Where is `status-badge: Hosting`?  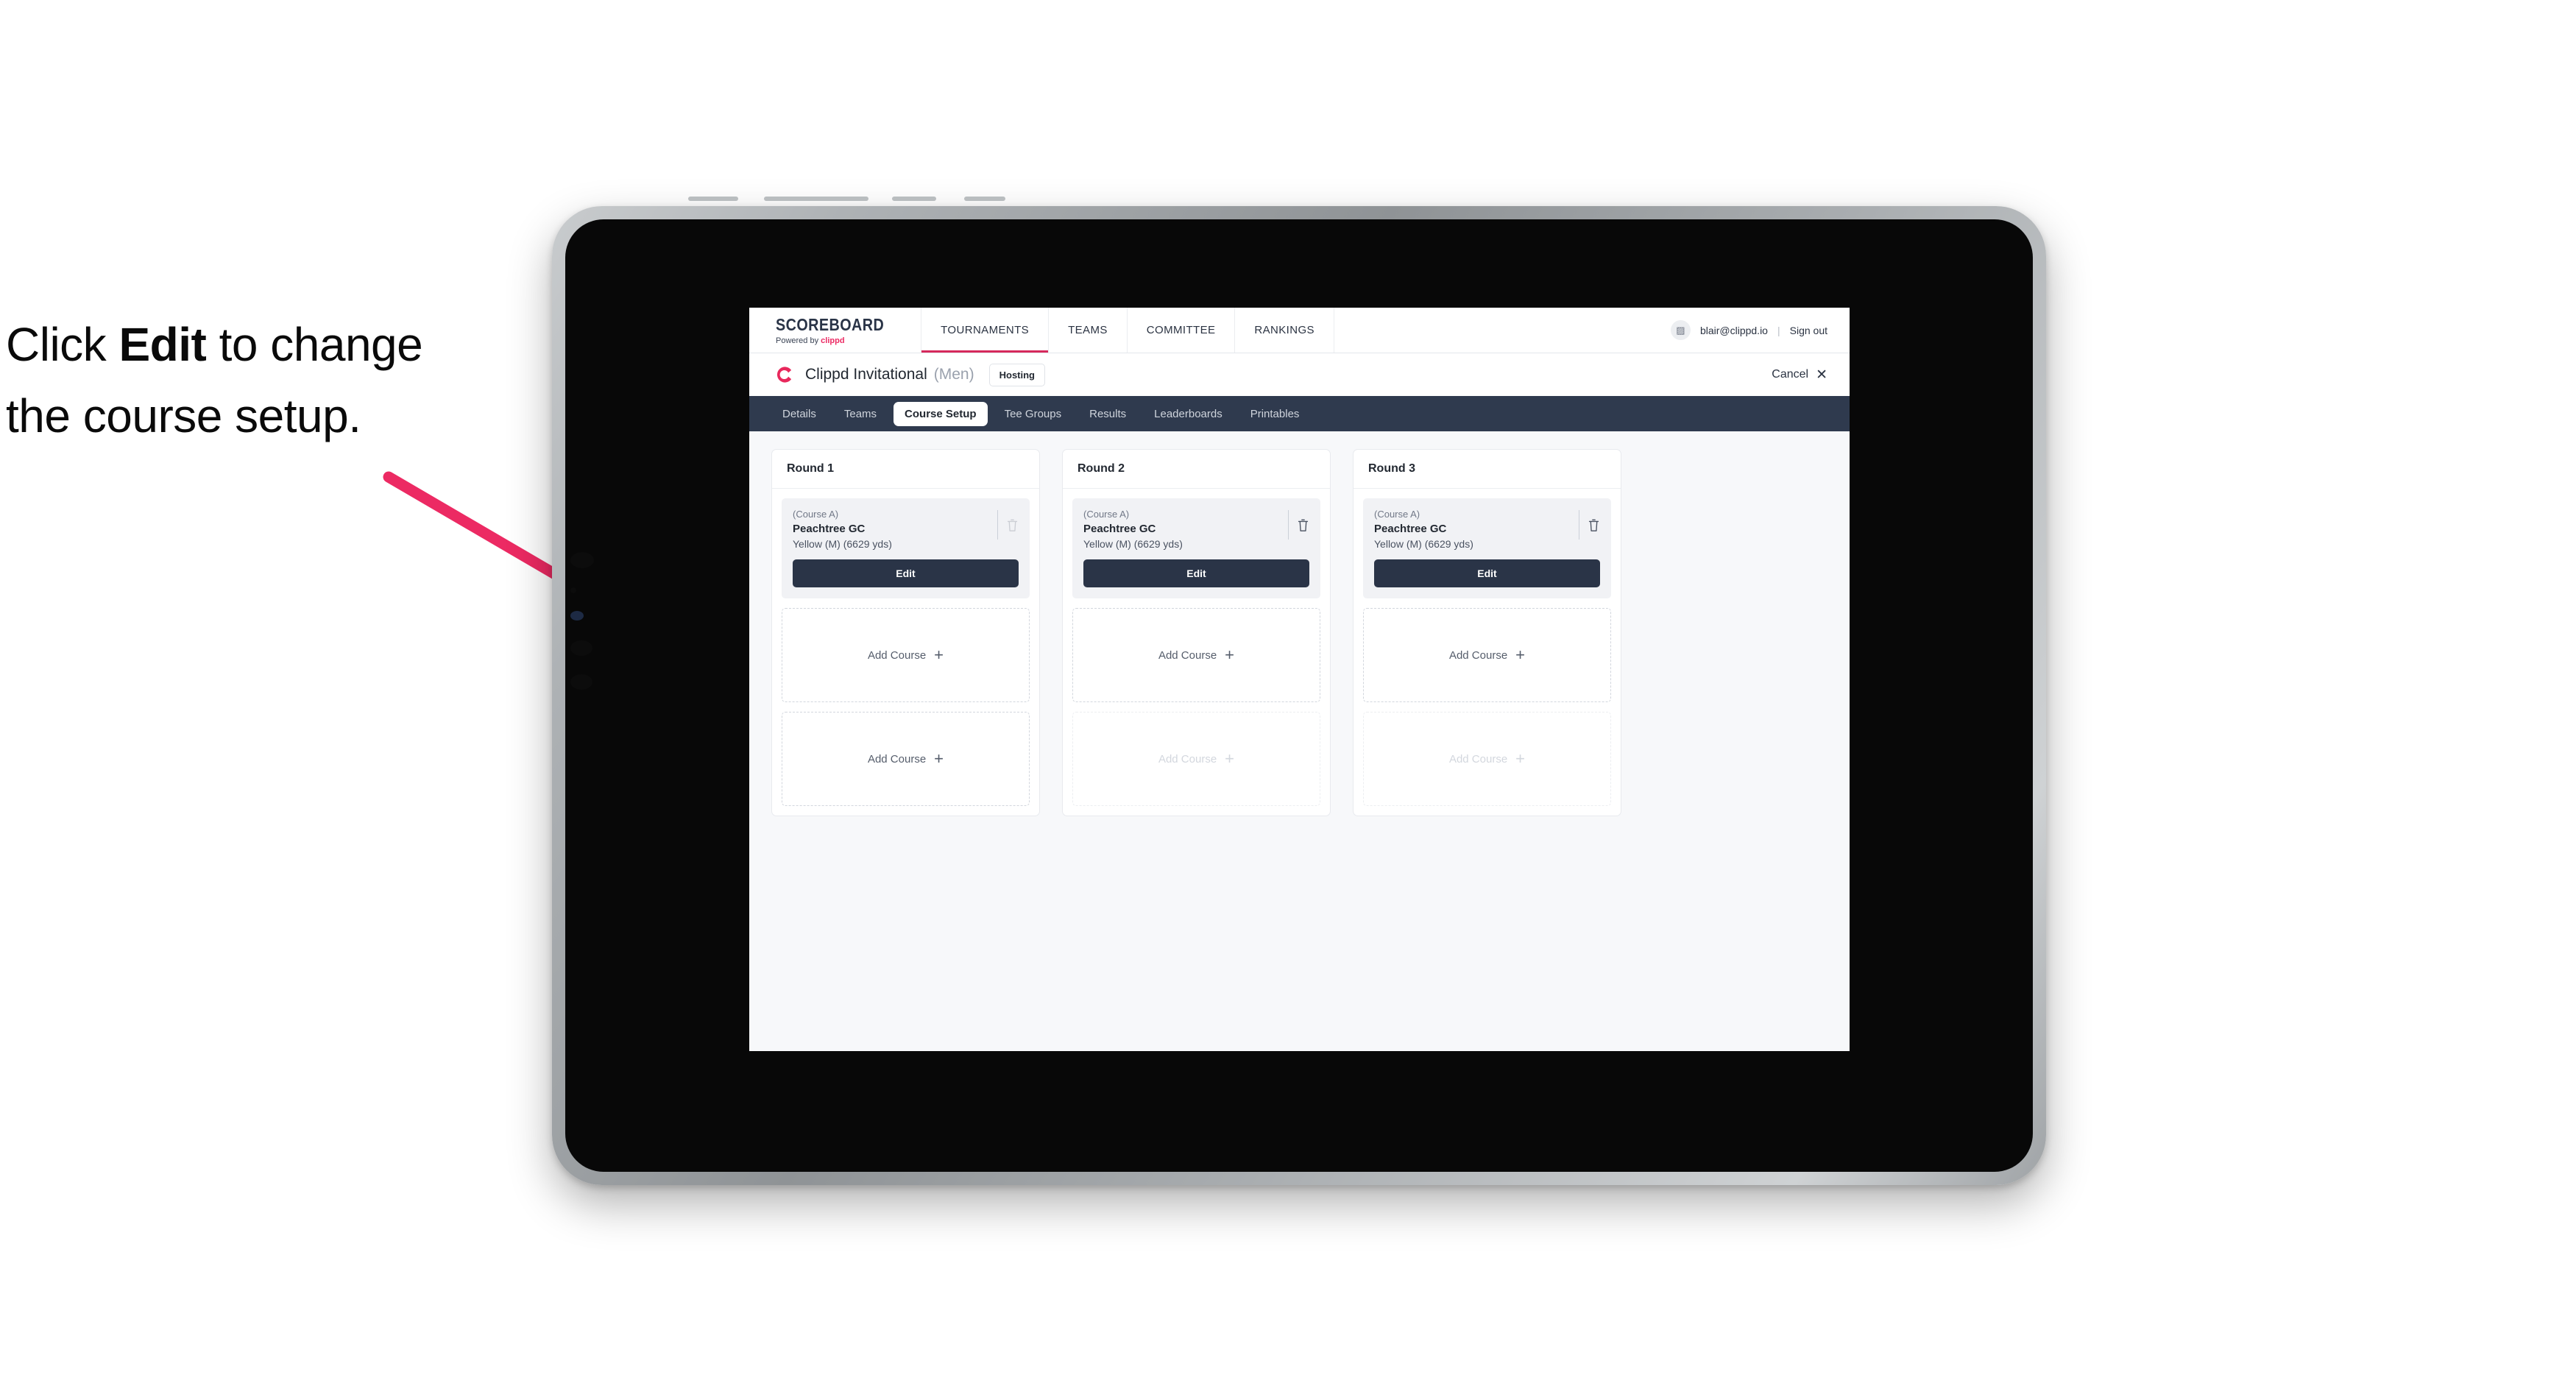
status-badge: Hosting is located at coordinates (1017, 374).